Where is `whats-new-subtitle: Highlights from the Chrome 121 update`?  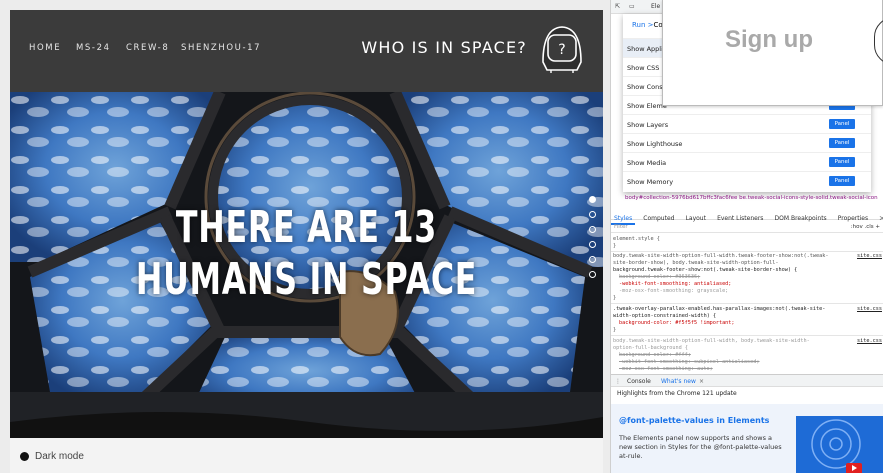
whats-new-subtitle: Highlights from the Chrome 121 update is located at coordinates (677, 393).